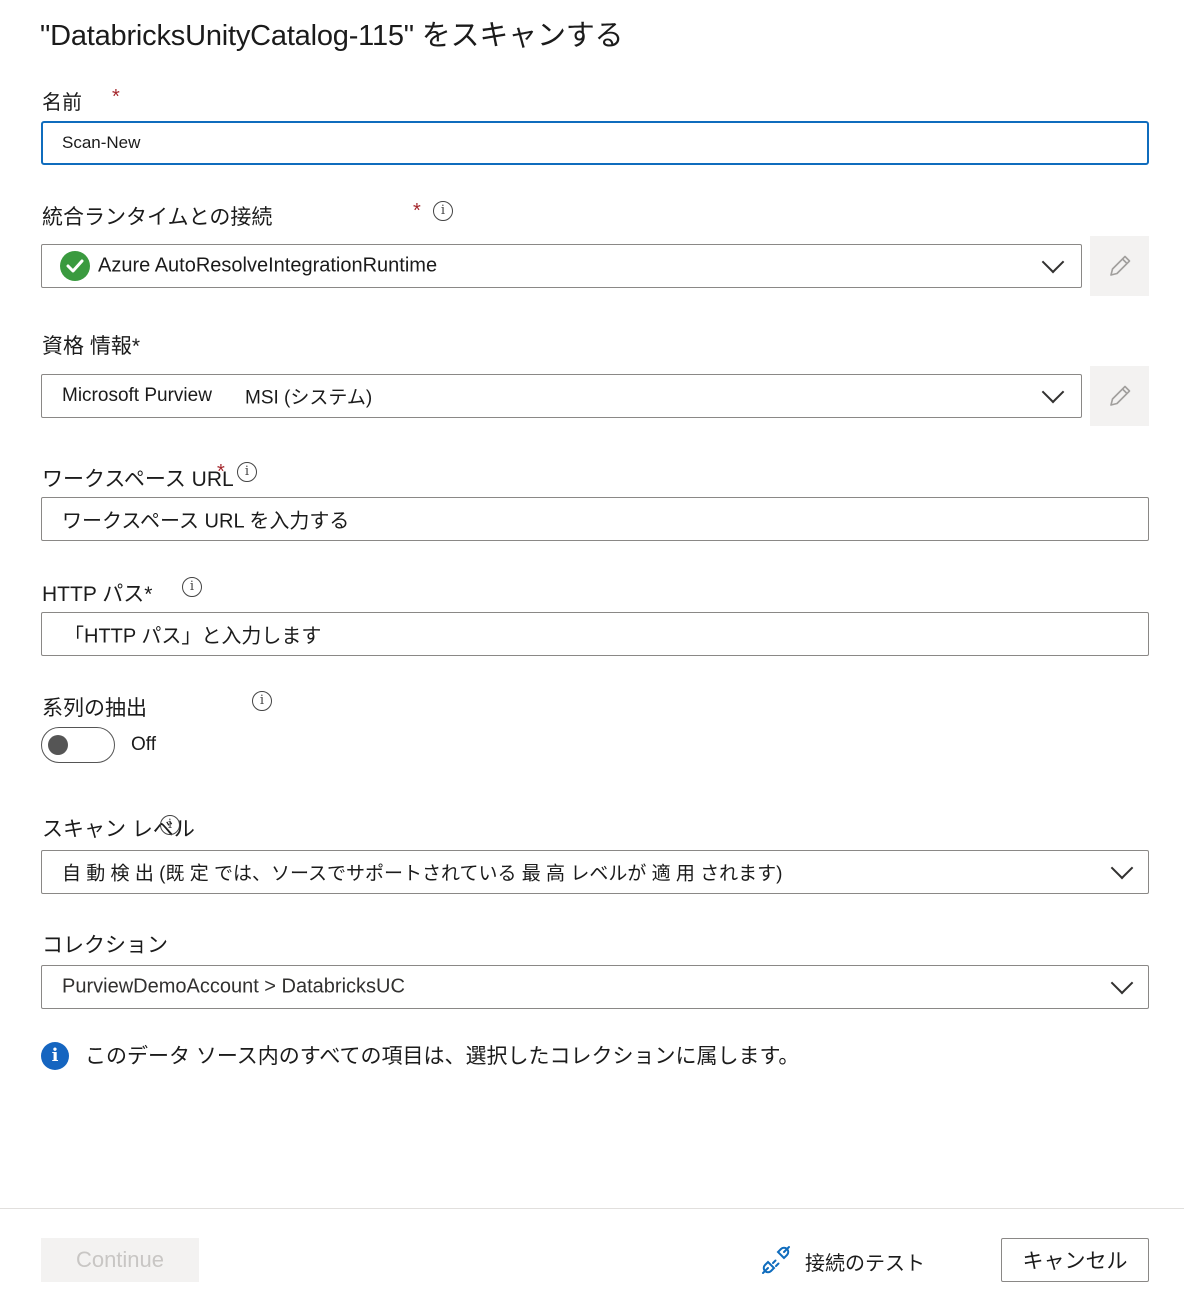  Describe the element at coordinates (58, 745) in the screenshot. I see `toggle-knob` at that location.